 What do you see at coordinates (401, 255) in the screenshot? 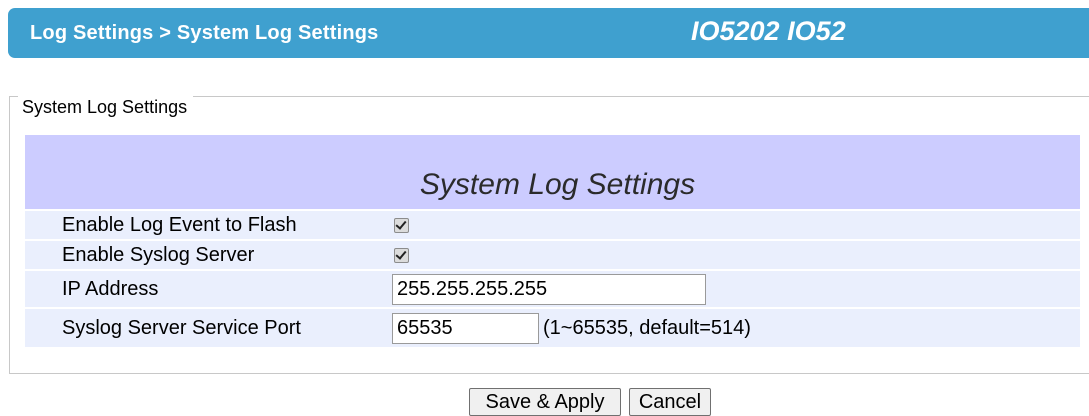
I see `syslog-server-checkbox` at bounding box center [401, 255].